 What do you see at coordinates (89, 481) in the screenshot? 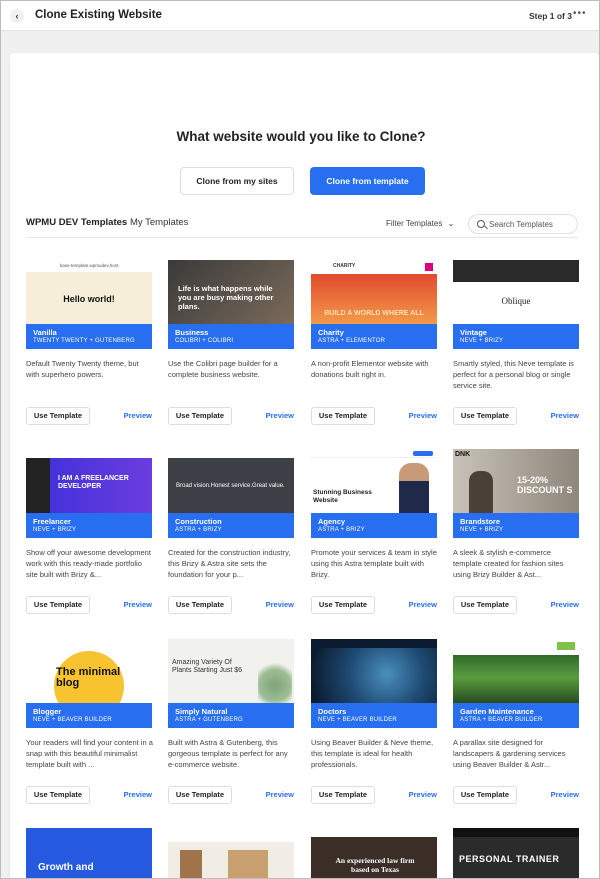
I see `template-thumbnail: I AM A FREELANCER DEVELOPER` at bounding box center [89, 481].